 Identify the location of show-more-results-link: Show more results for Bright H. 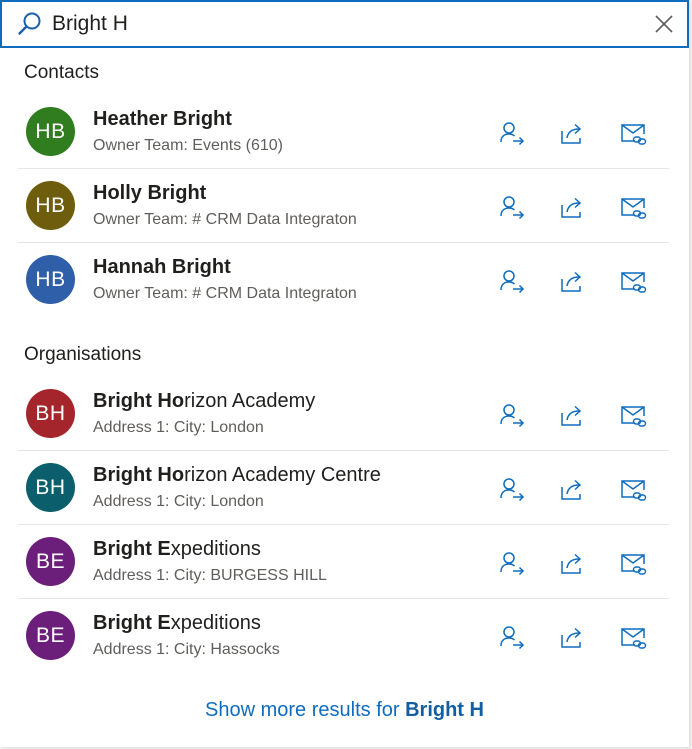
(344, 710).